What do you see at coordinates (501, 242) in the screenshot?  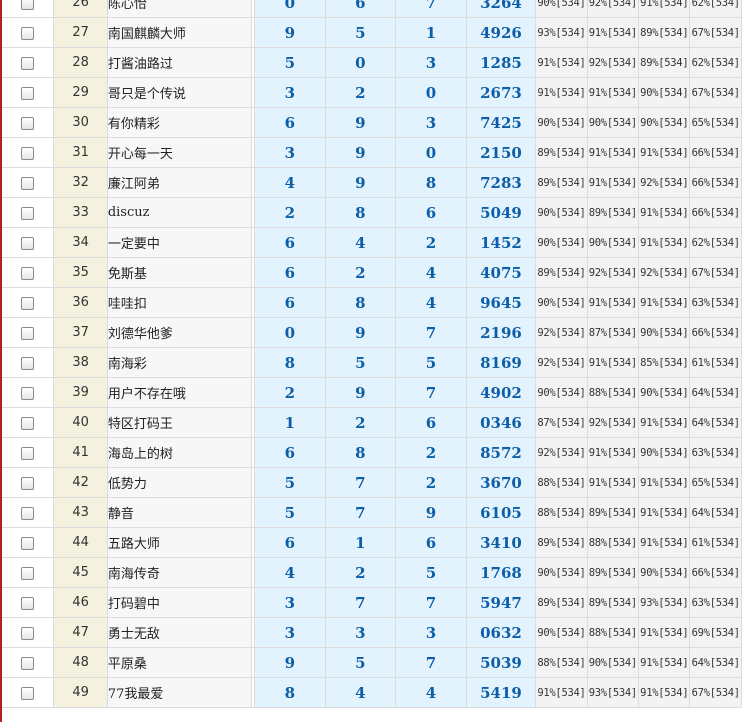 I see `number-cell: 1452` at bounding box center [501, 242].